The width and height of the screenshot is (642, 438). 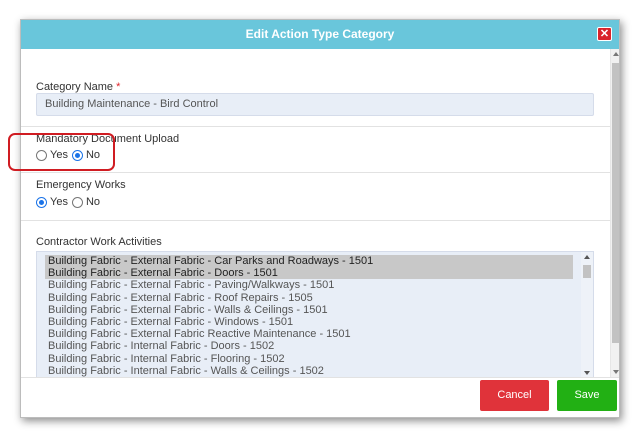 What do you see at coordinates (118, 87) in the screenshot?
I see `required-mark: *` at bounding box center [118, 87].